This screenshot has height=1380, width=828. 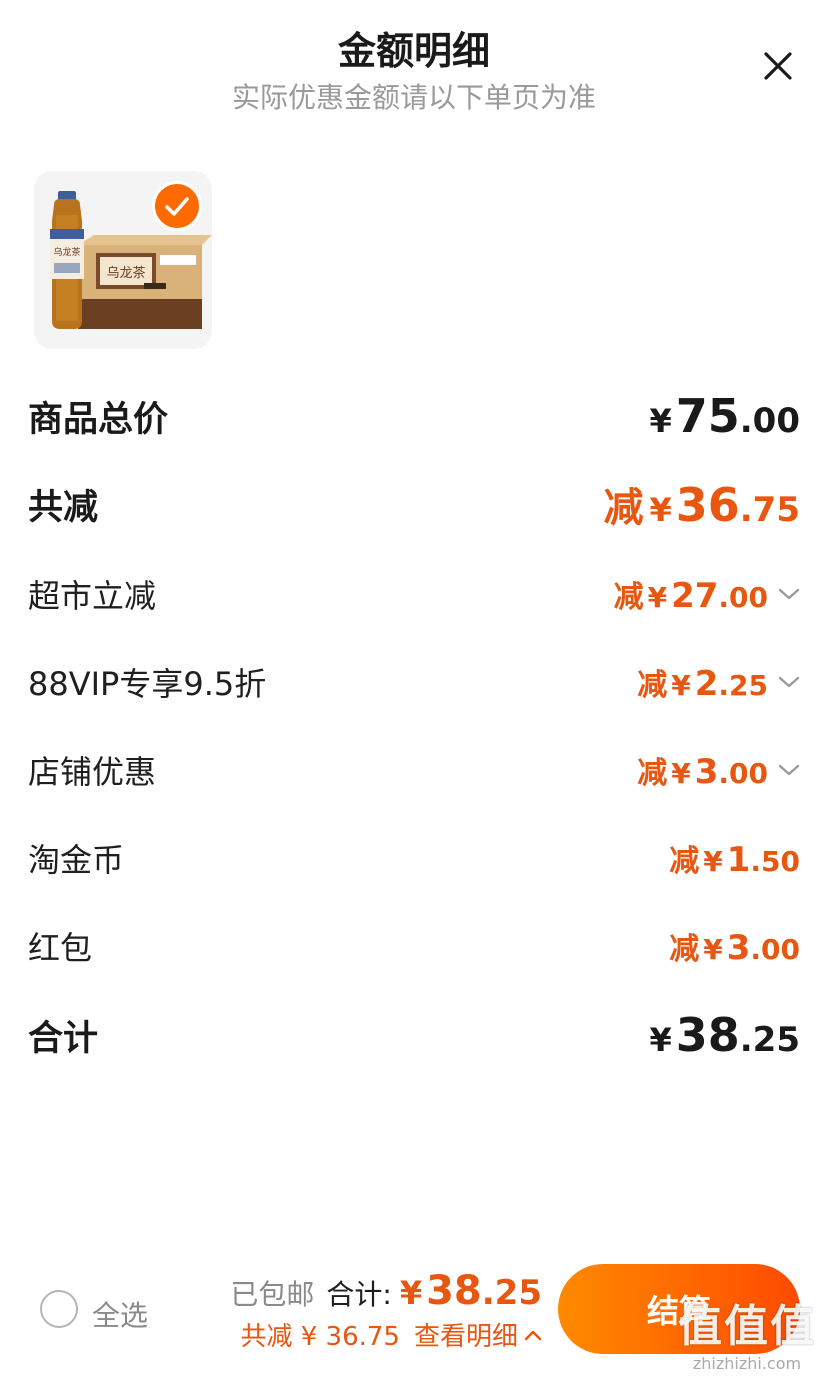 I want to click on select-all-radio, so click(x=59, y=1309).